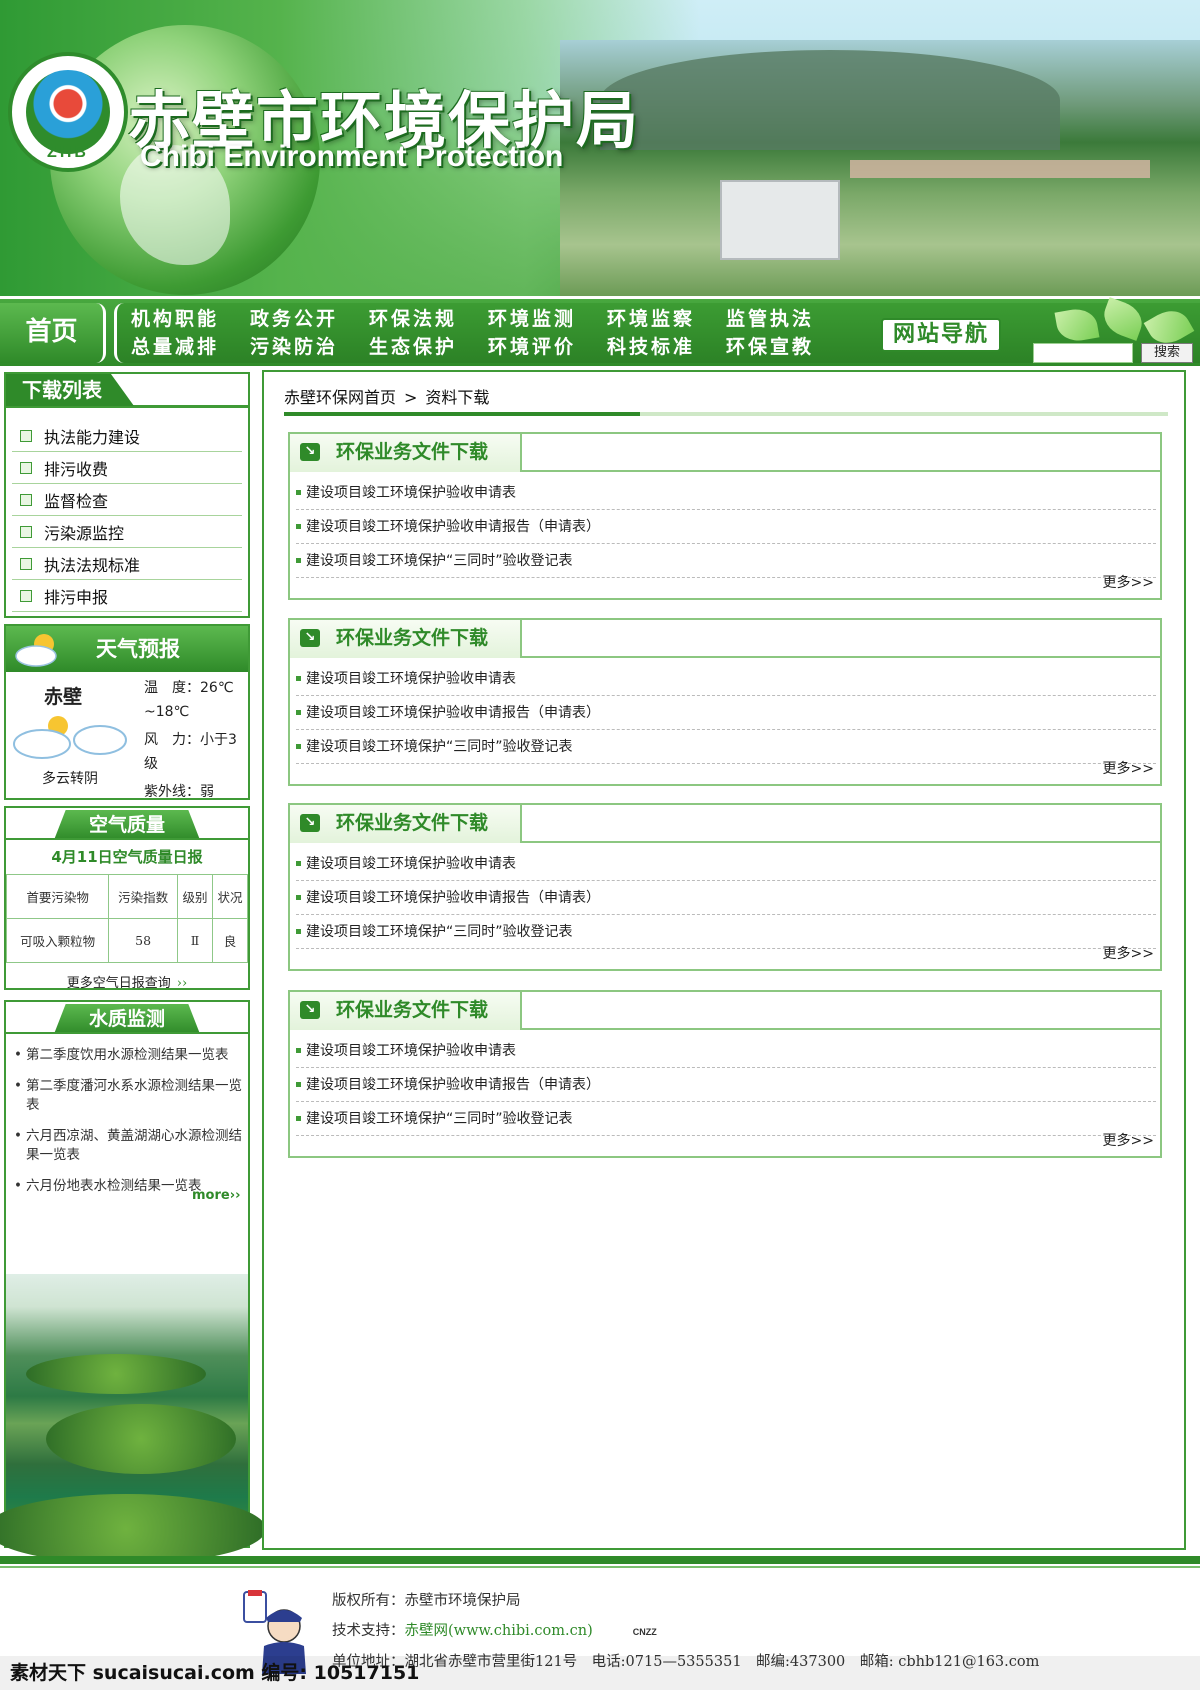 This screenshot has height=1690, width=1200. What do you see at coordinates (194, 896) in the screenshot?
I see `table-header-cell: 级别` at bounding box center [194, 896].